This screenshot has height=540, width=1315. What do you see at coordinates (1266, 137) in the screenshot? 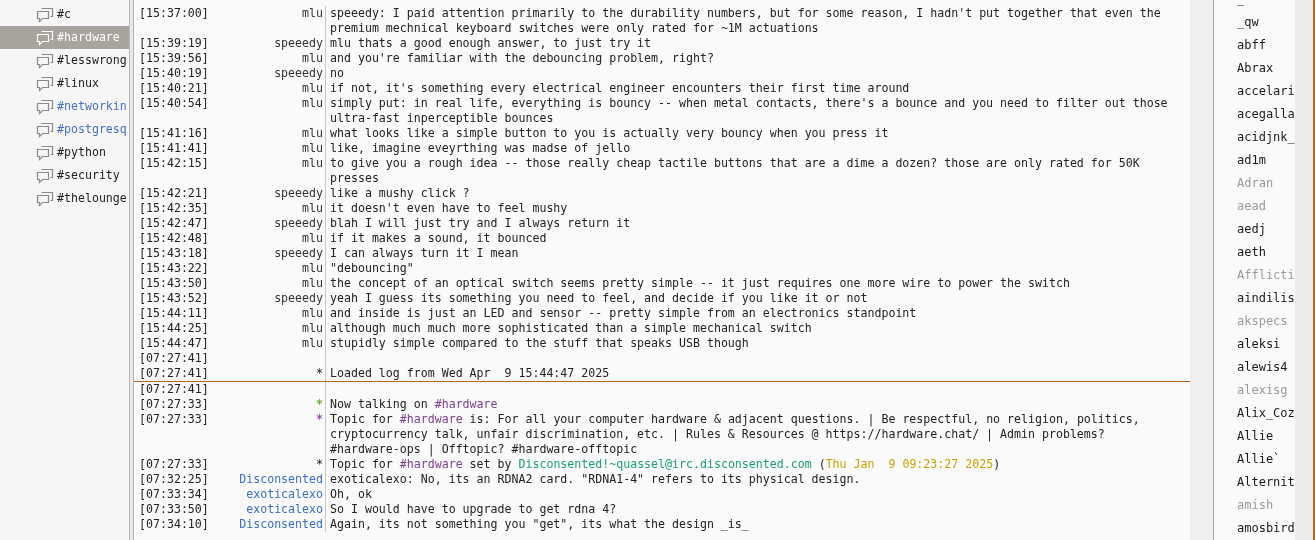
I see `nick-item: acidjnk_` at bounding box center [1266, 137].